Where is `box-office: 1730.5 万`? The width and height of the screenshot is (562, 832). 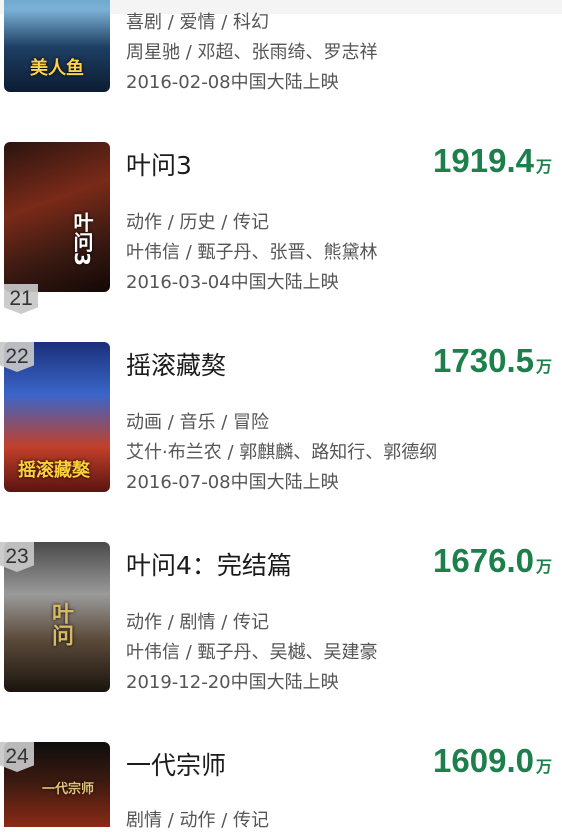
box-office: 1730.5 万 is located at coordinates (492, 361).